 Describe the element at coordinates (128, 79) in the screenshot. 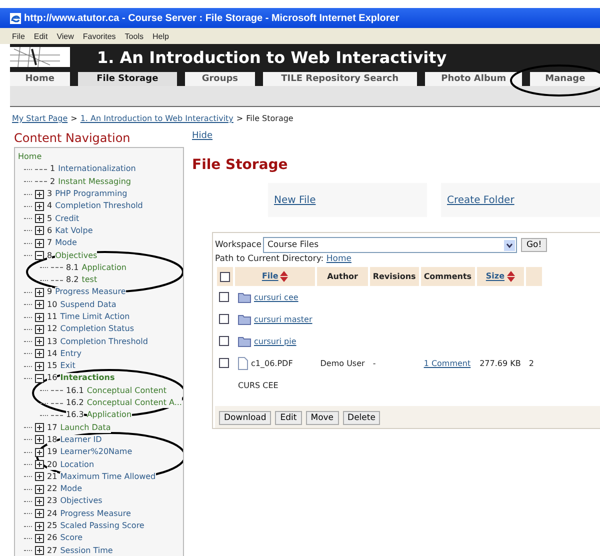

I see `nav-tab: File Storage` at that location.